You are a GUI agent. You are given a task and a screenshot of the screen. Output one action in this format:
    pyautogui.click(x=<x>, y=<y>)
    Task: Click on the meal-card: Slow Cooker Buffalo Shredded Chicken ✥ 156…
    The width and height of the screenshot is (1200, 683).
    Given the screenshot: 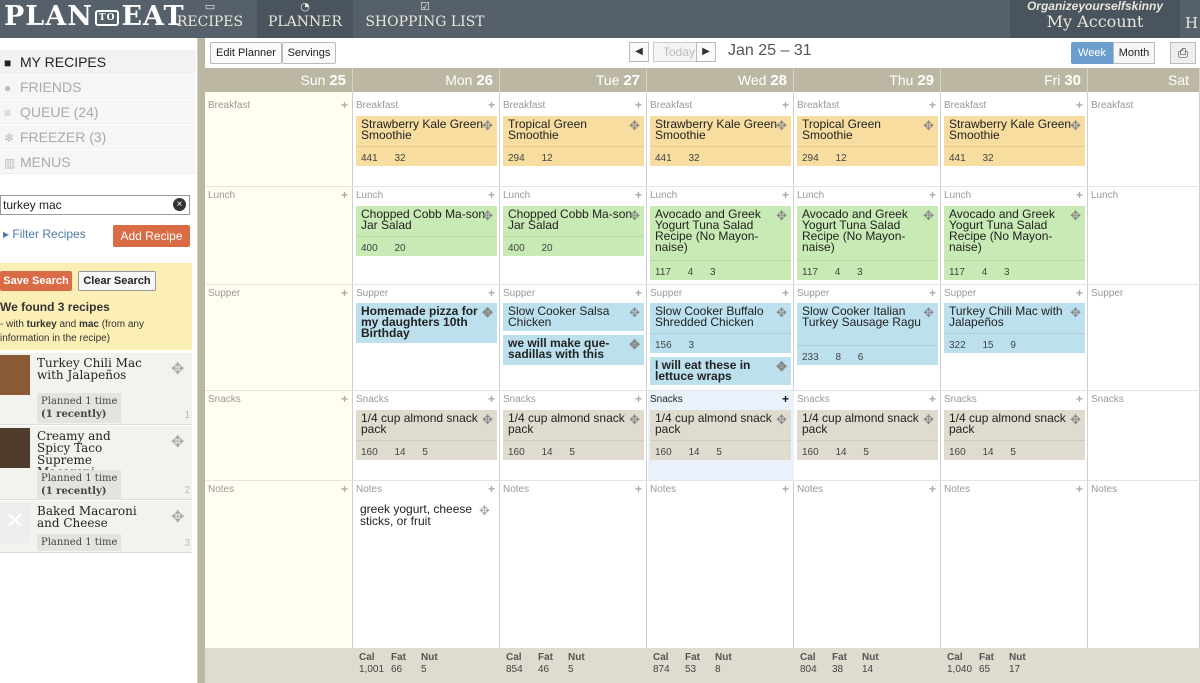 What is the action you would take?
    pyautogui.click(x=720, y=328)
    